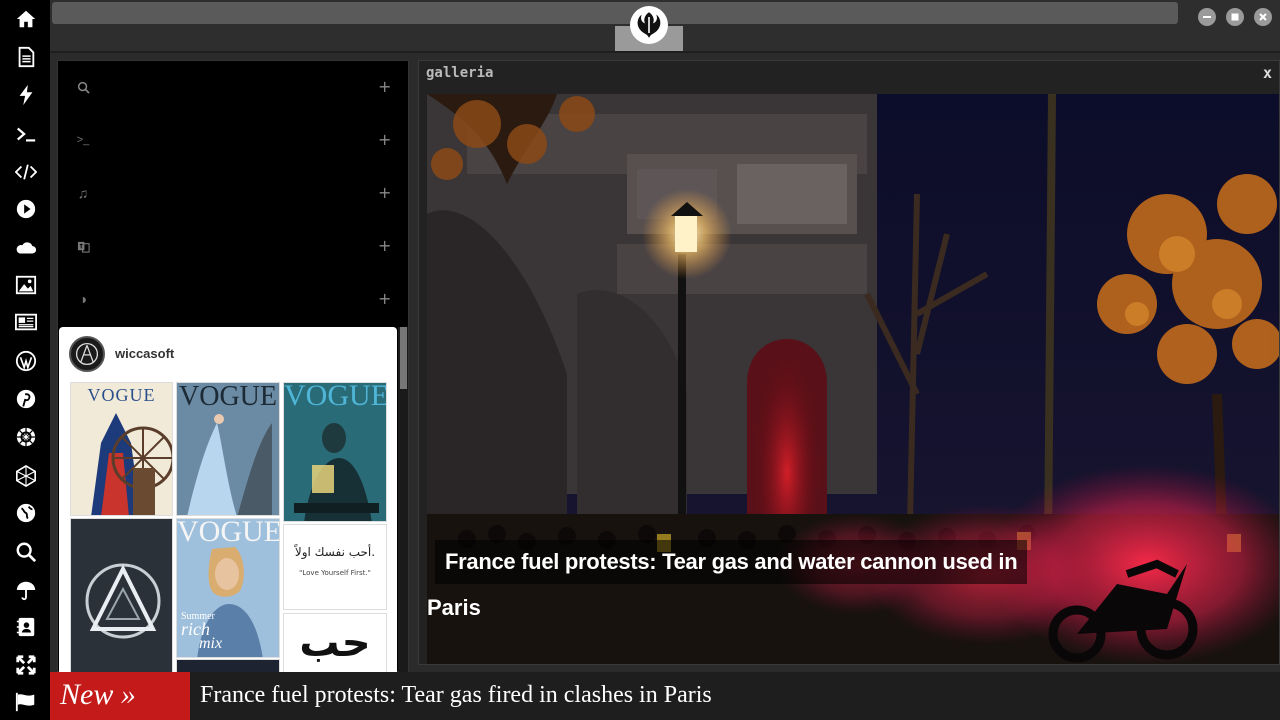  What do you see at coordinates (120, 696) in the screenshot?
I see `new-badge: New »` at bounding box center [120, 696].